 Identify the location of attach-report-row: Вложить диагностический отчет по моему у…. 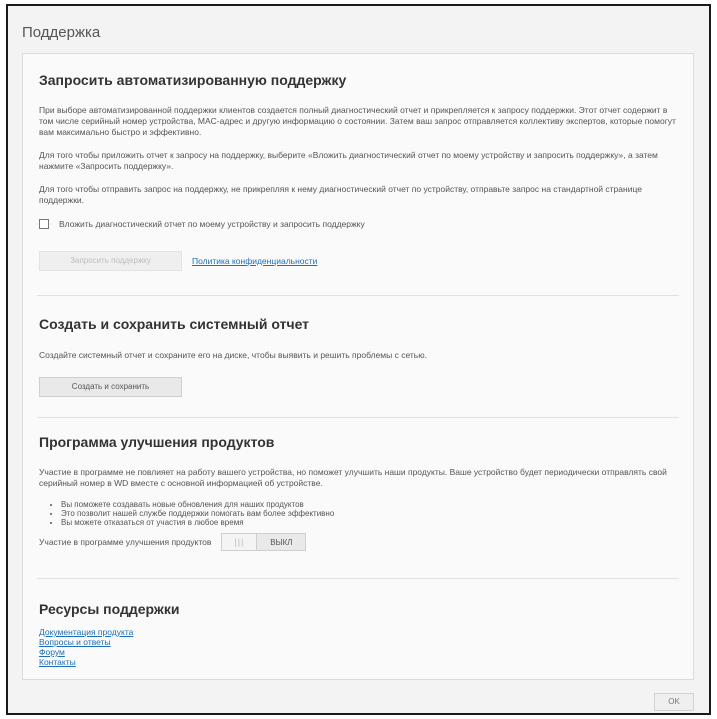
(359, 224).